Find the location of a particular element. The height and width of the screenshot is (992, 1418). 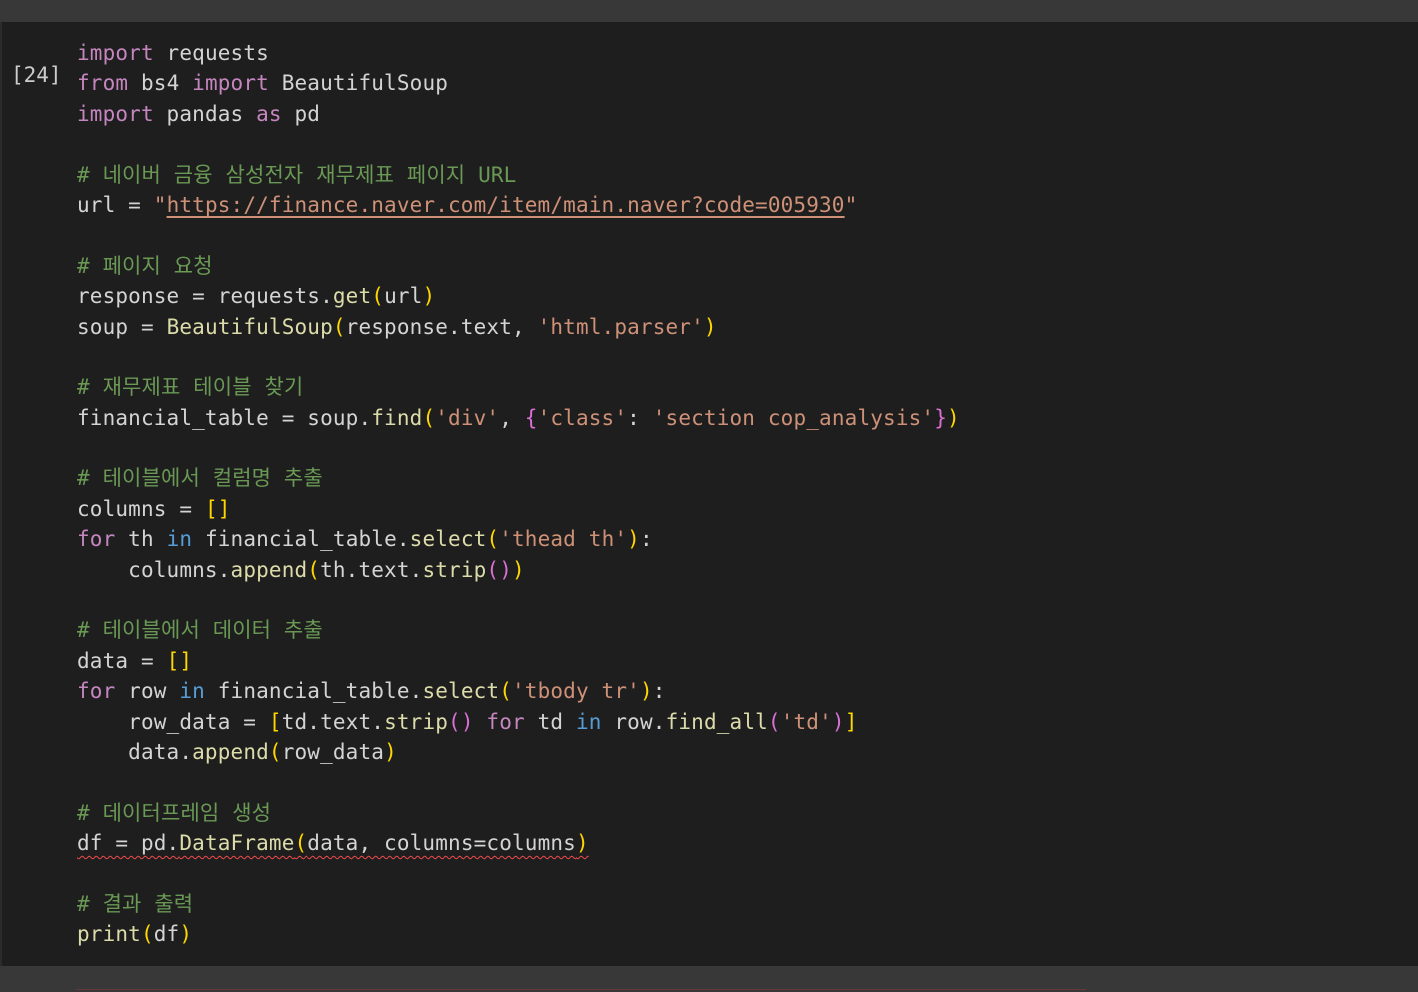

code-token: row is located at coordinates (147, 691).